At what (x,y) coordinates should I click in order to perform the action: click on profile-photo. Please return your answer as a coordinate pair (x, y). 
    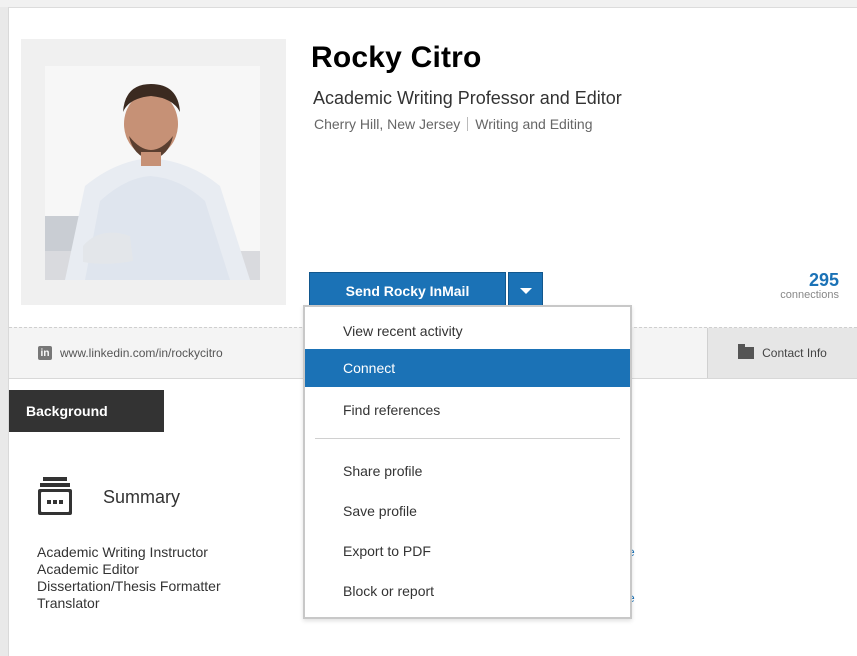
    Looking at the image, I should click on (152, 173).